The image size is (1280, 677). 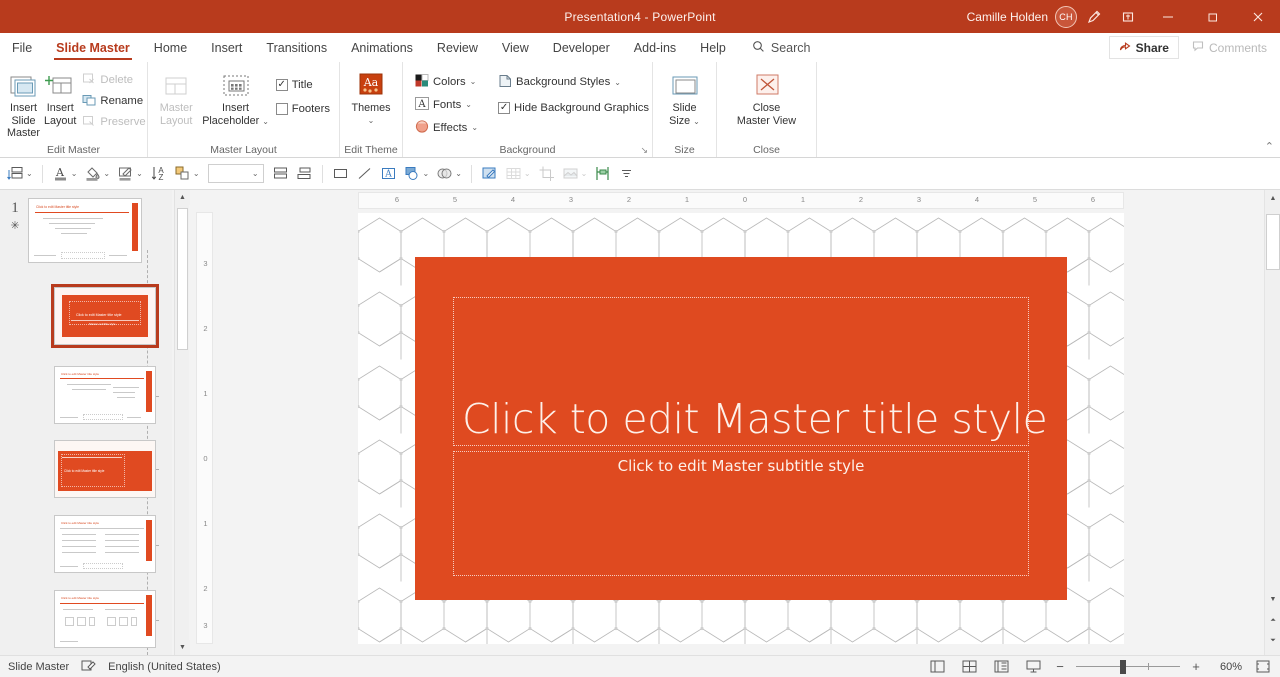 What do you see at coordinates (515, 47) in the screenshot?
I see `tab-view: View` at bounding box center [515, 47].